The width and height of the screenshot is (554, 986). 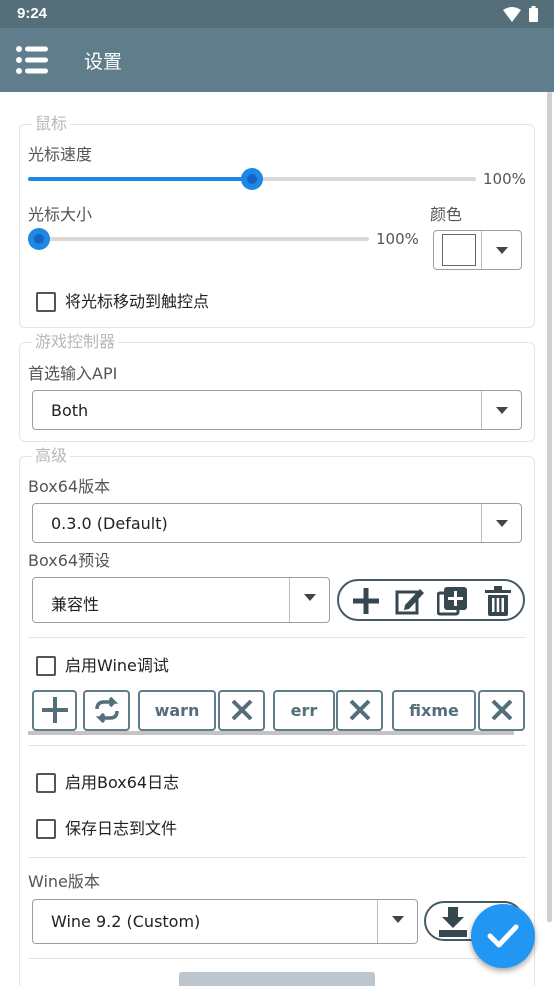 I want to click on channel-warn-button: warn, so click(x=177, y=710).